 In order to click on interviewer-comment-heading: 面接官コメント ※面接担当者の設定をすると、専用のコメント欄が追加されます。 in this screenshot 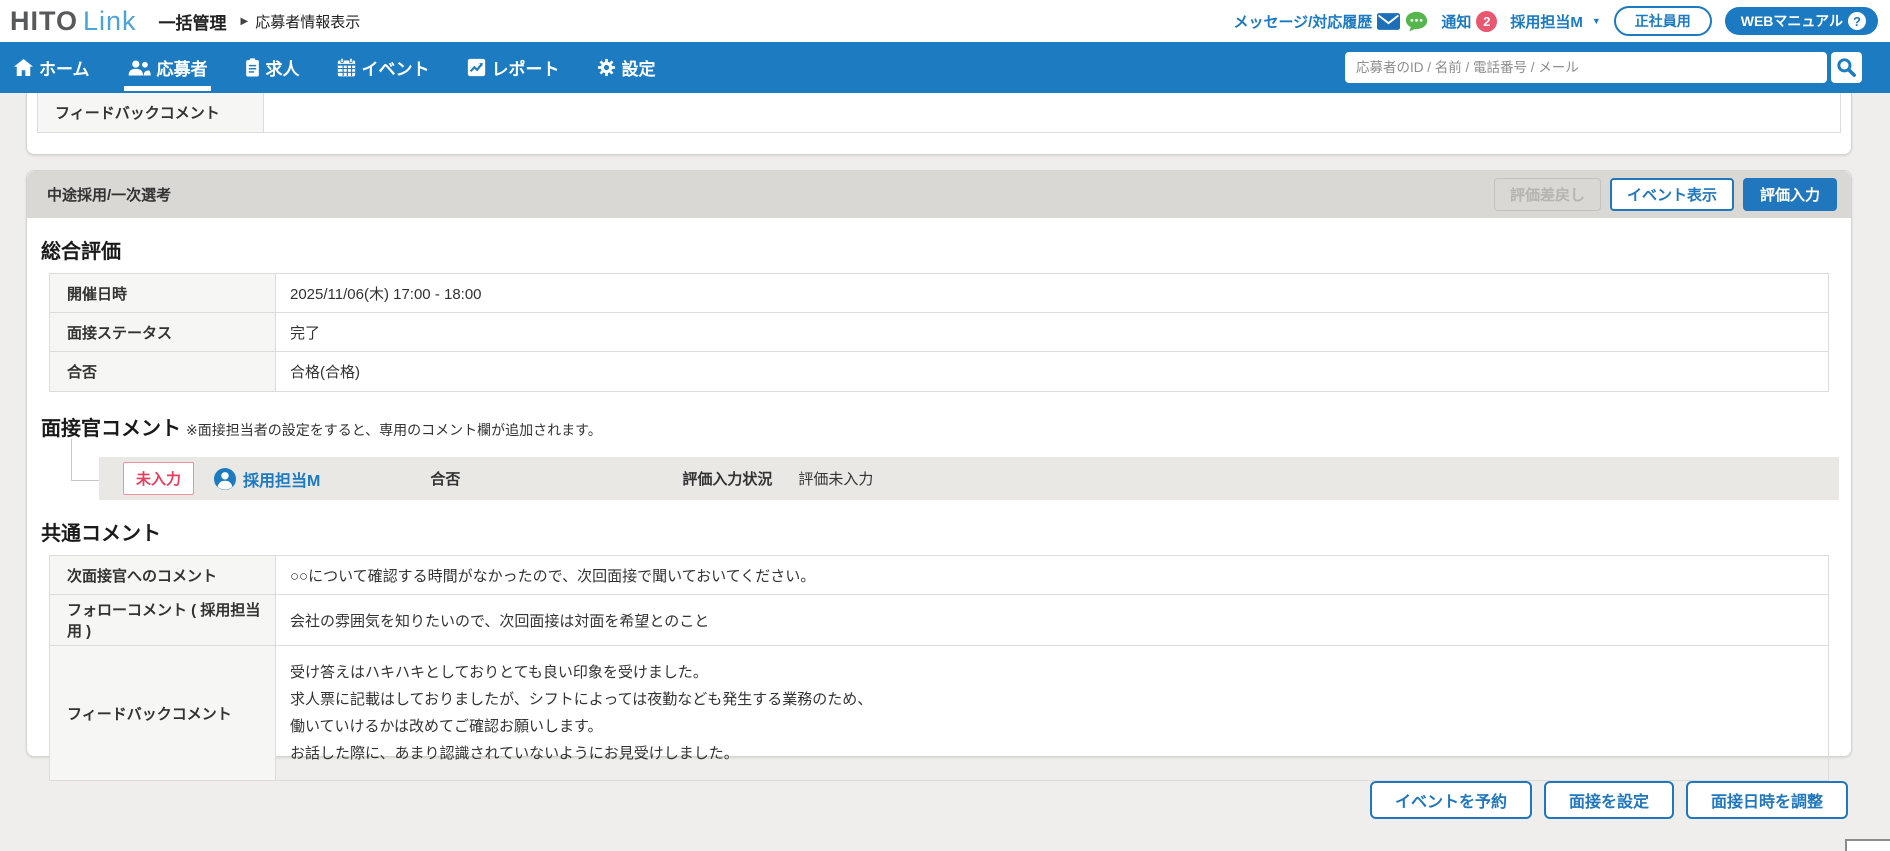, I will do `click(940, 426)`.